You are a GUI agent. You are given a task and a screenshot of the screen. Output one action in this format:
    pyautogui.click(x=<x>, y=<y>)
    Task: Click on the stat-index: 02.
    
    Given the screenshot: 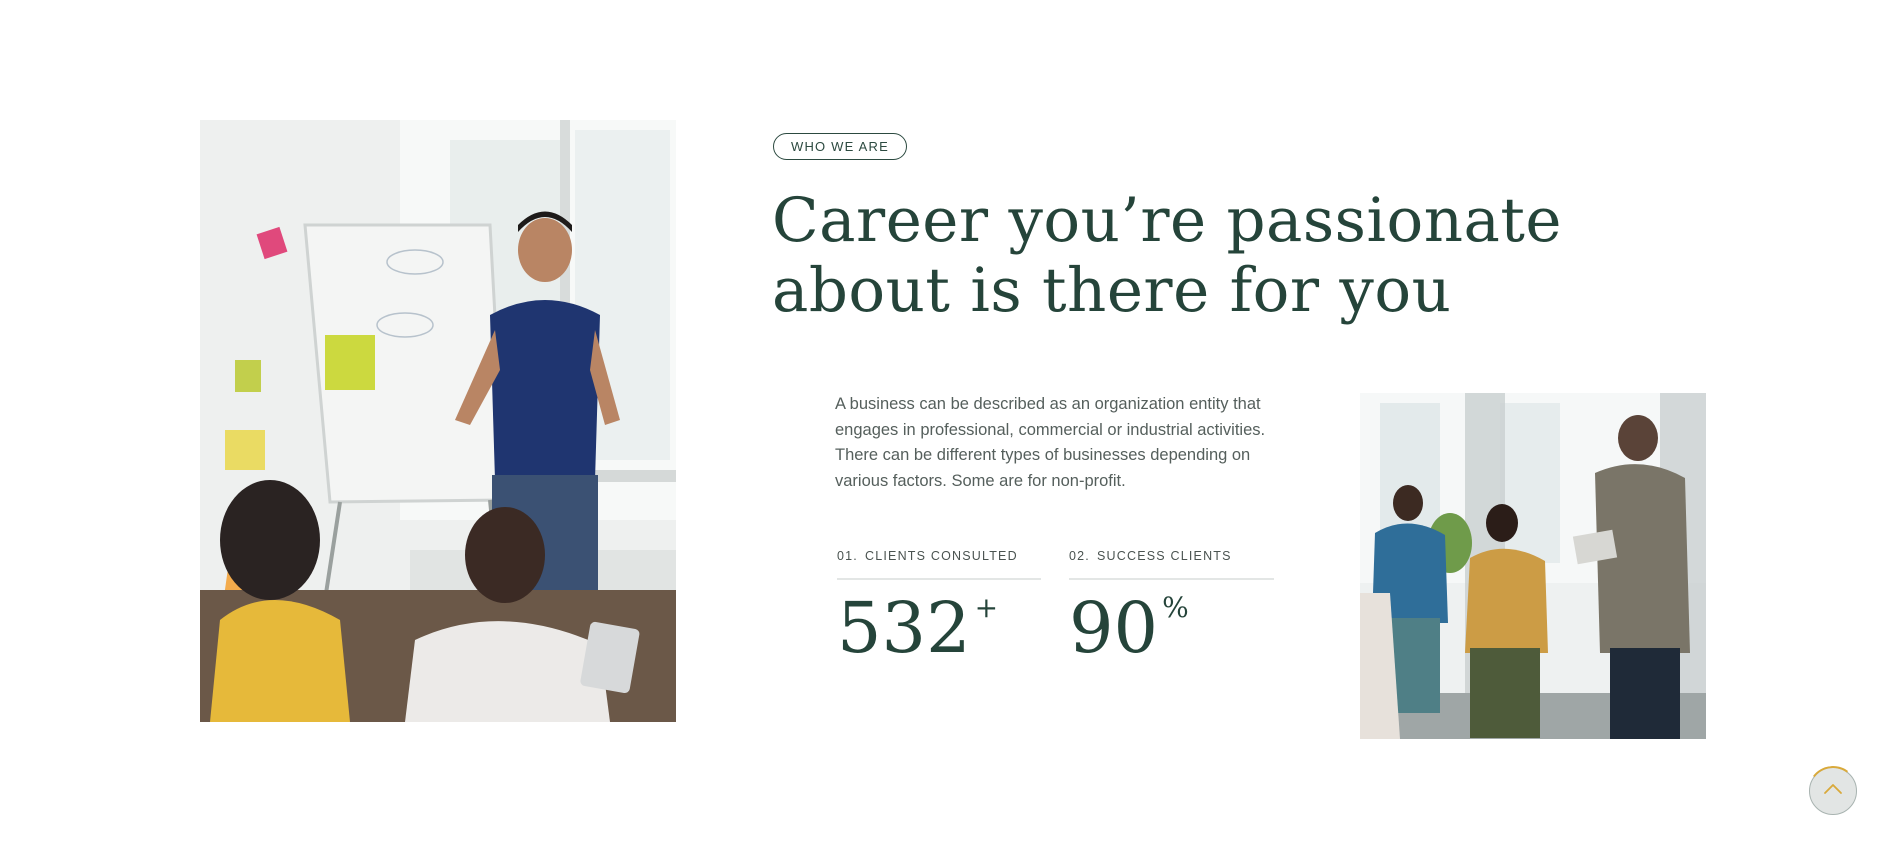 What is the action you would take?
    pyautogui.click(x=1079, y=556)
    